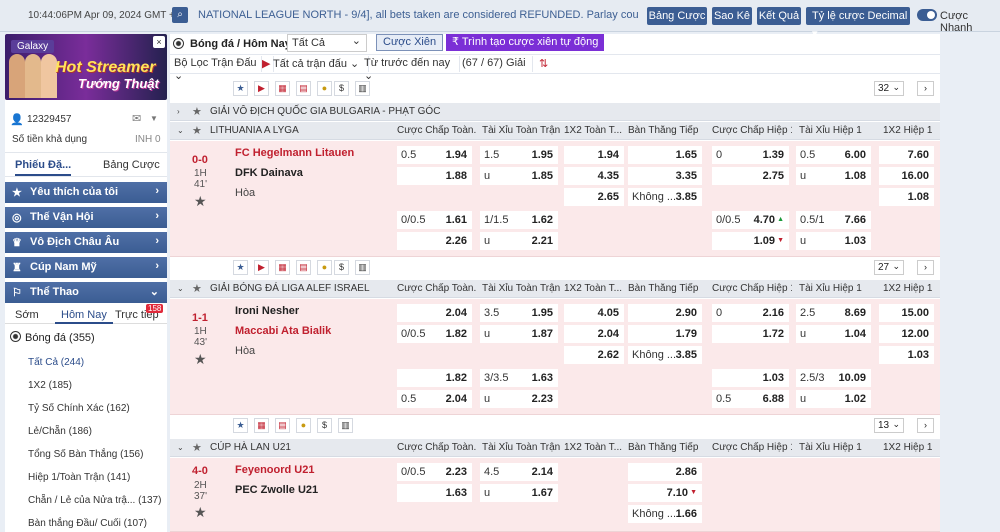 This screenshot has width=1000, height=532. I want to click on menu-item-half-odd-even: Chẵn / Lẻ của Nửa trậ... (137), so click(94, 500).